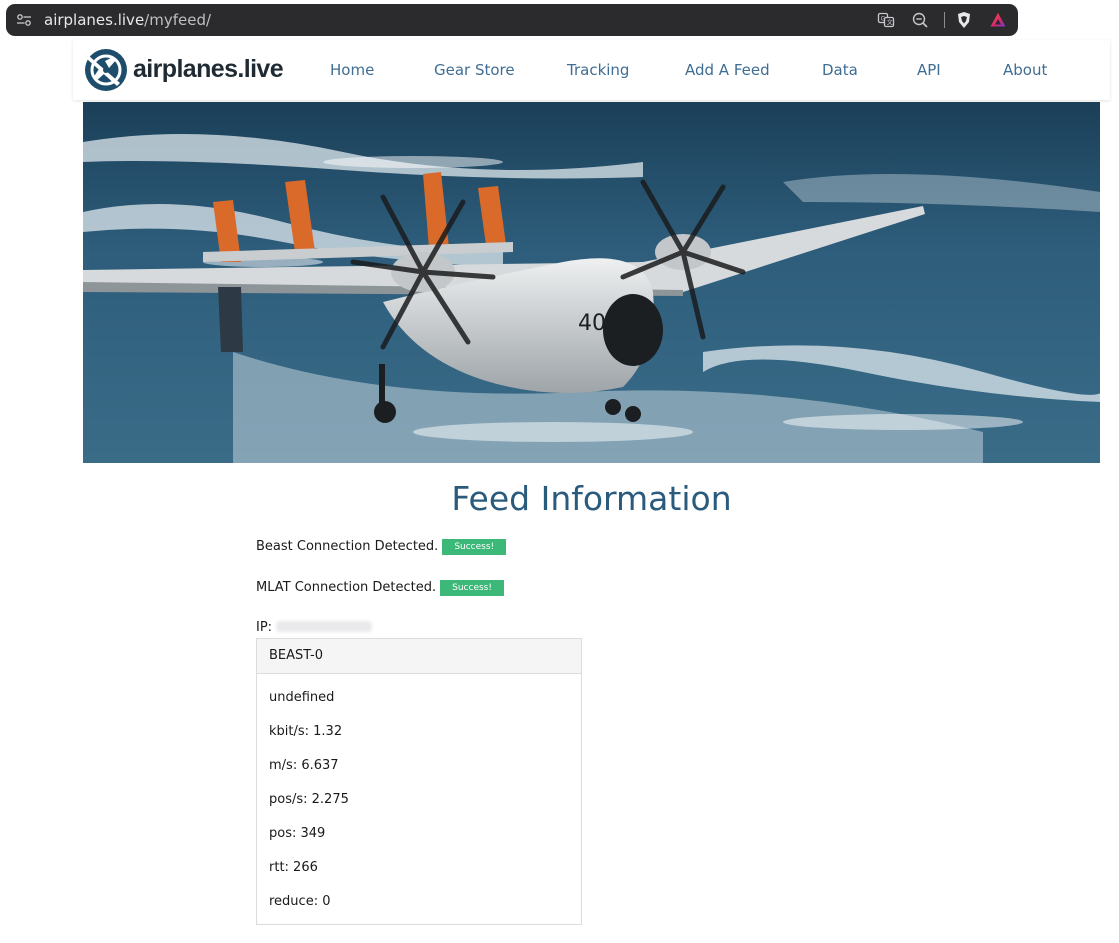  What do you see at coordinates (293, 867) in the screenshot?
I see `stat-rtt: rtt: 266` at bounding box center [293, 867].